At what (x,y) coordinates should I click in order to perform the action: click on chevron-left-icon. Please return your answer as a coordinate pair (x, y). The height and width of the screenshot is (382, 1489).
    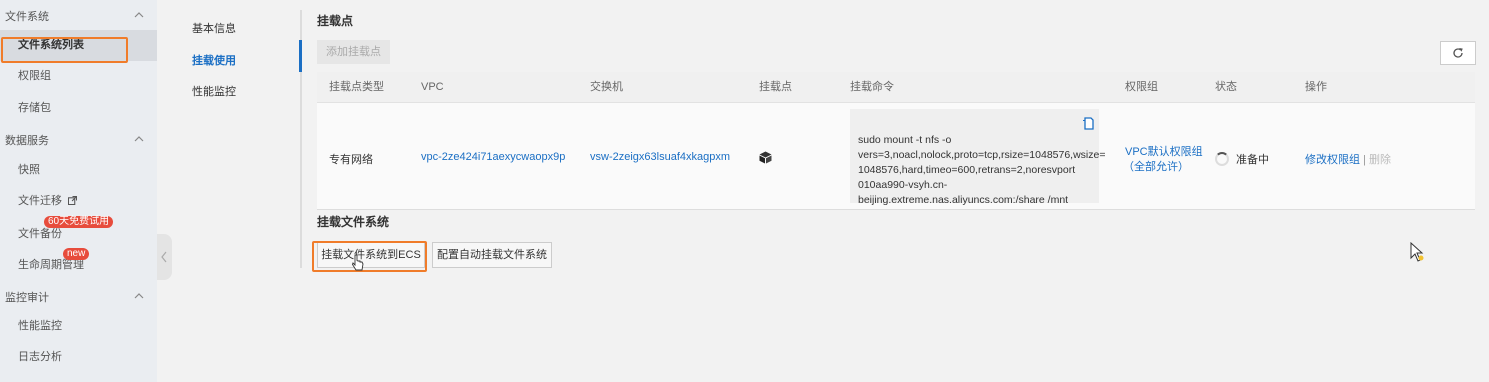
    Looking at the image, I should click on (164, 257).